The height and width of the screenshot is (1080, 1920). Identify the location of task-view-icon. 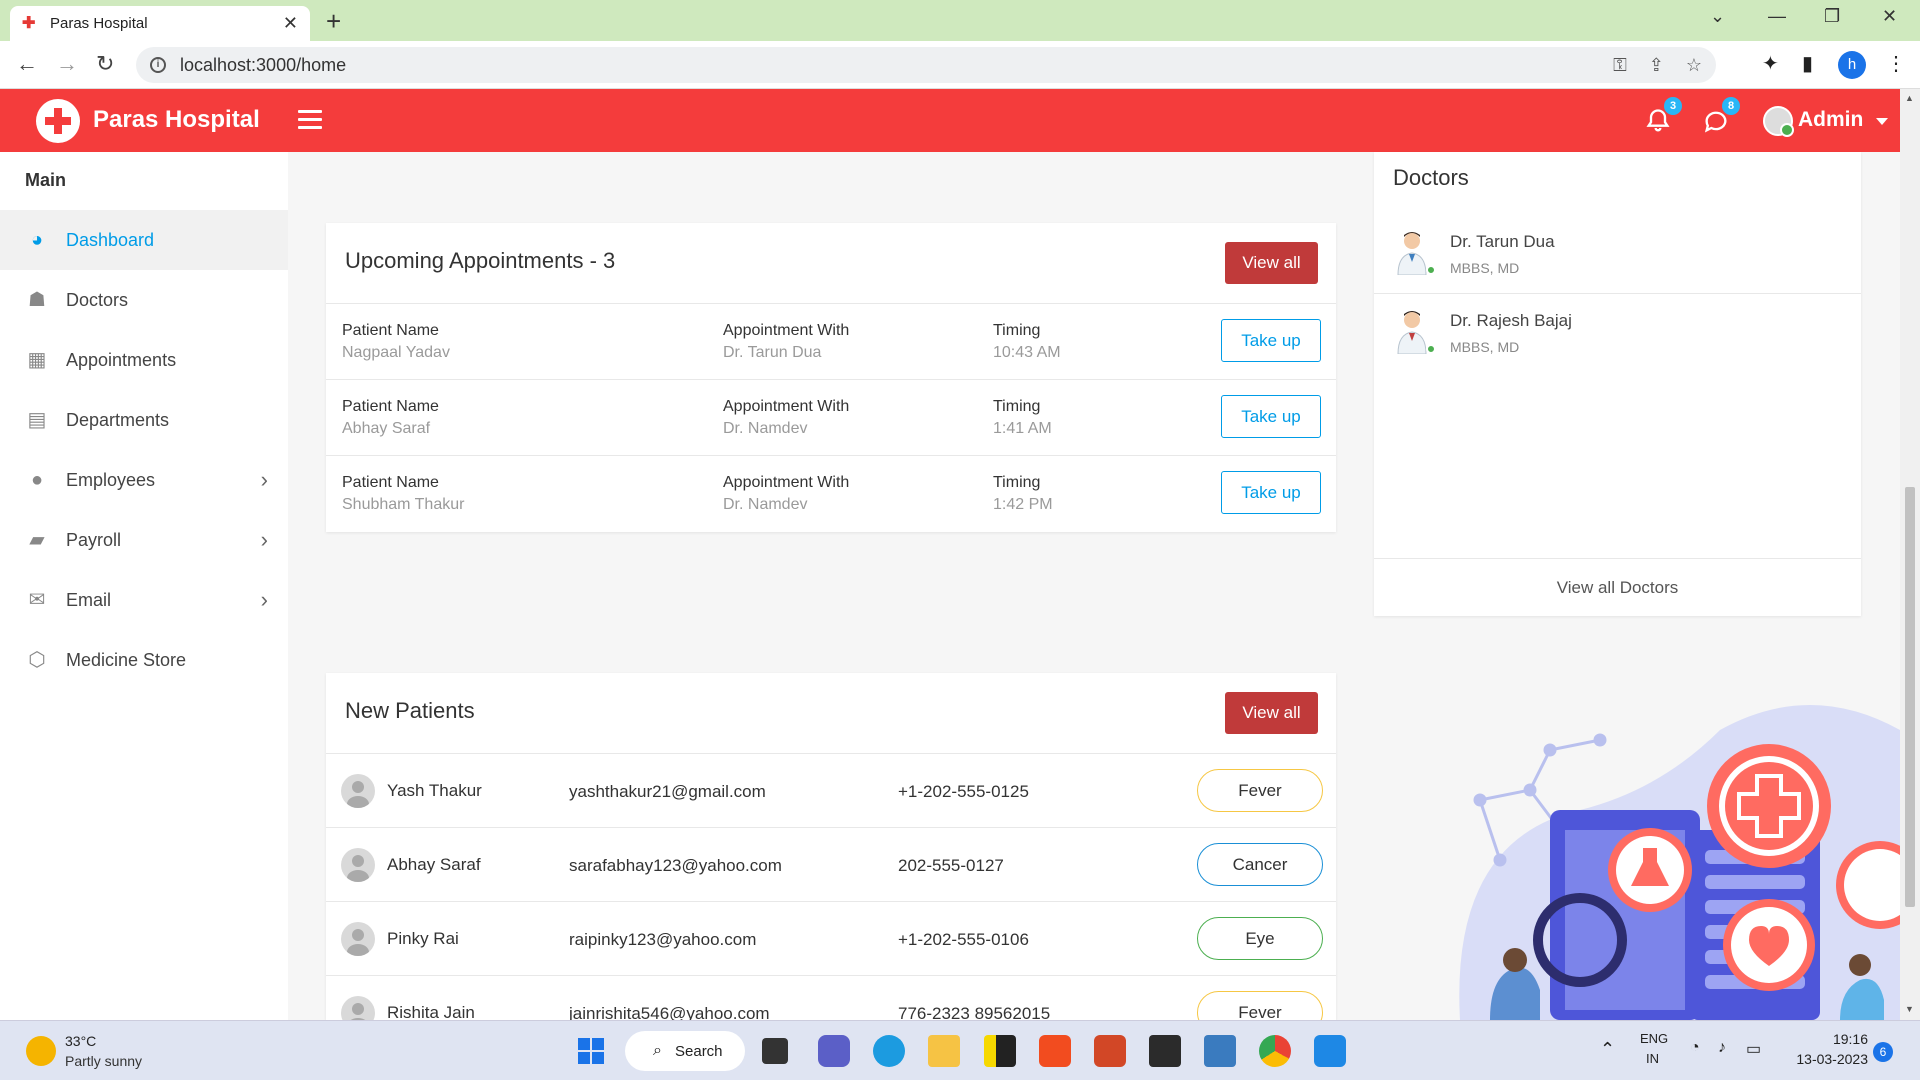
(775, 1051).